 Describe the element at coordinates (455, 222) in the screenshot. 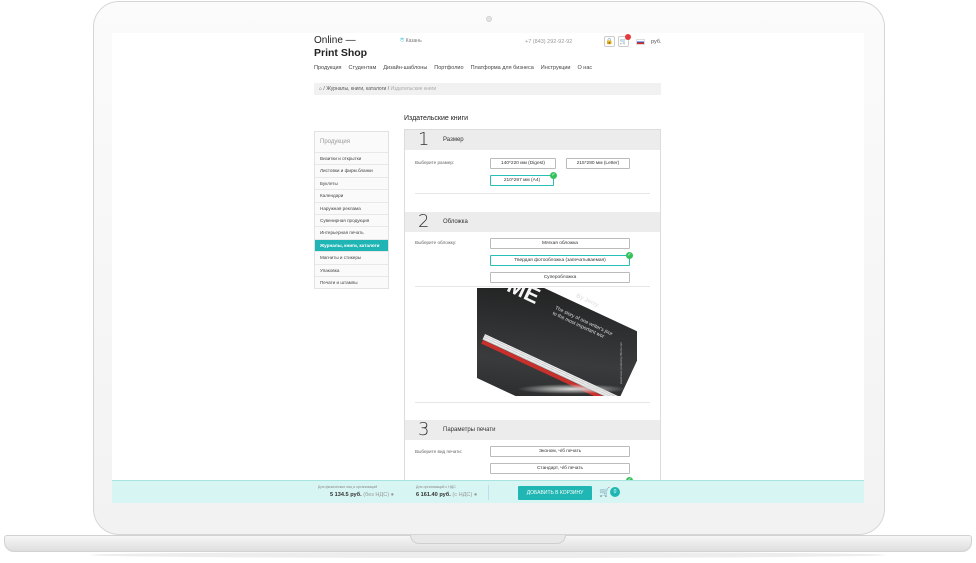

I see `section-title: Обложка` at that location.